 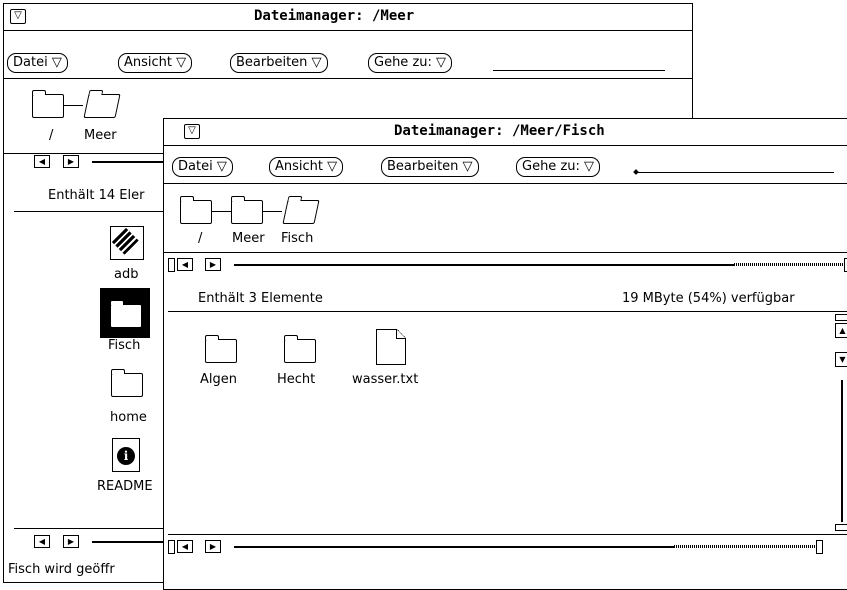 What do you see at coordinates (841, 359) in the screenshot?
I see `scroll-down-icon: ▼` at bounding box center [841, 359].